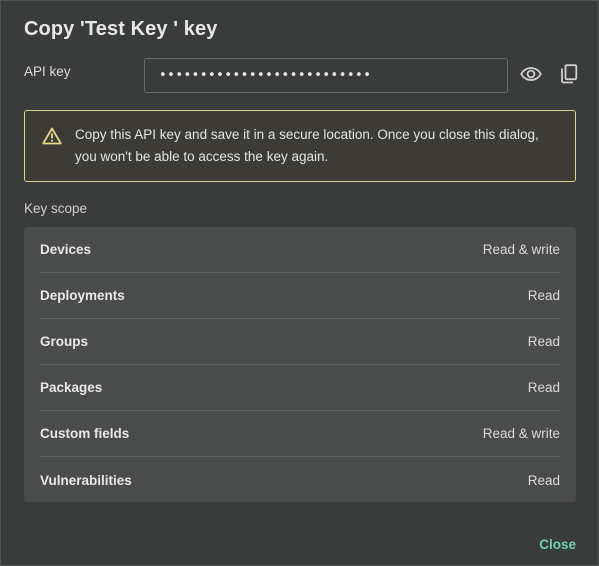 This screenshot has height=566, width=599. What do you see at coordinates (56, 208) in the screenshot?
I see `key-scope-heading: Key scope` at bounding box center [56, 208].